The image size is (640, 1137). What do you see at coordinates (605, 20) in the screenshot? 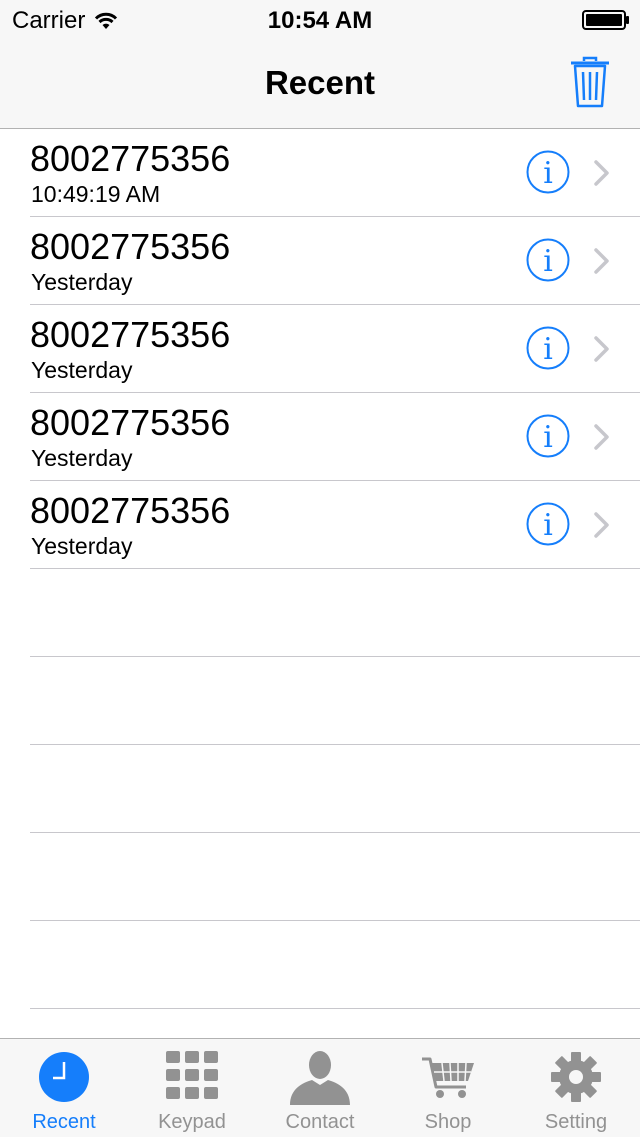
I see `battery-icon` at bounding box center [605, 20].